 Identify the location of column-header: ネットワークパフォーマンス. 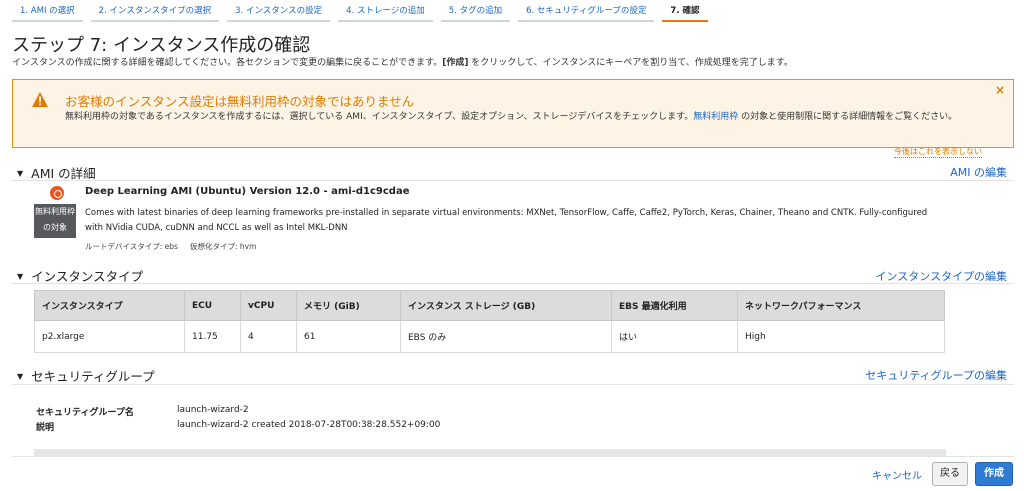
(841, 305).